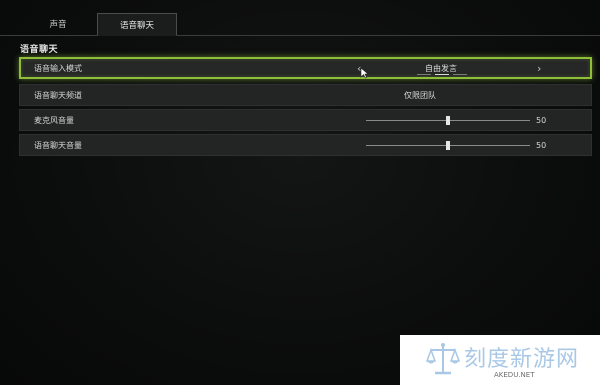 The width and height of the screenshot is (600, 385). What do you see at coordinates (305, 120) in the screenshot?
I see `microphone-volume-row: 麦克风音量 50` at bounding box center [305, 120].